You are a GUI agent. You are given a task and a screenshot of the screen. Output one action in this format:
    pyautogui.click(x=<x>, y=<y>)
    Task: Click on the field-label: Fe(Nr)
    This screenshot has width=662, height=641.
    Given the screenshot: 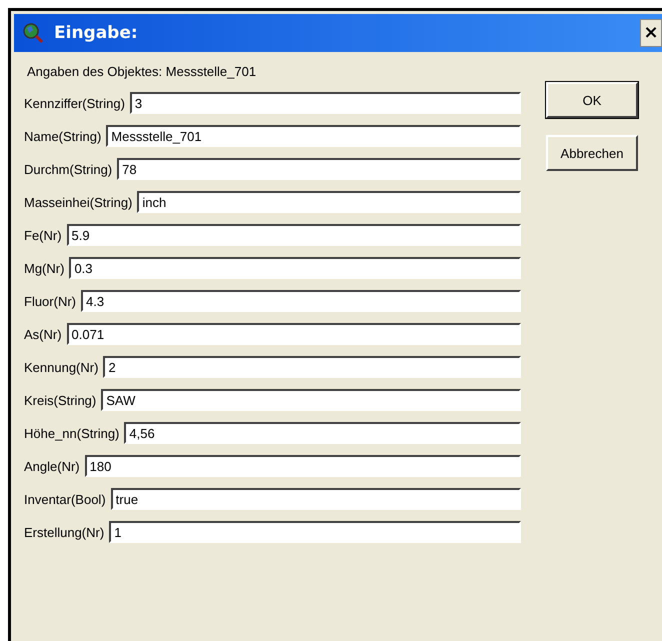 What is the action you would take?
    pyautogui.click(x=43, y=235)
    